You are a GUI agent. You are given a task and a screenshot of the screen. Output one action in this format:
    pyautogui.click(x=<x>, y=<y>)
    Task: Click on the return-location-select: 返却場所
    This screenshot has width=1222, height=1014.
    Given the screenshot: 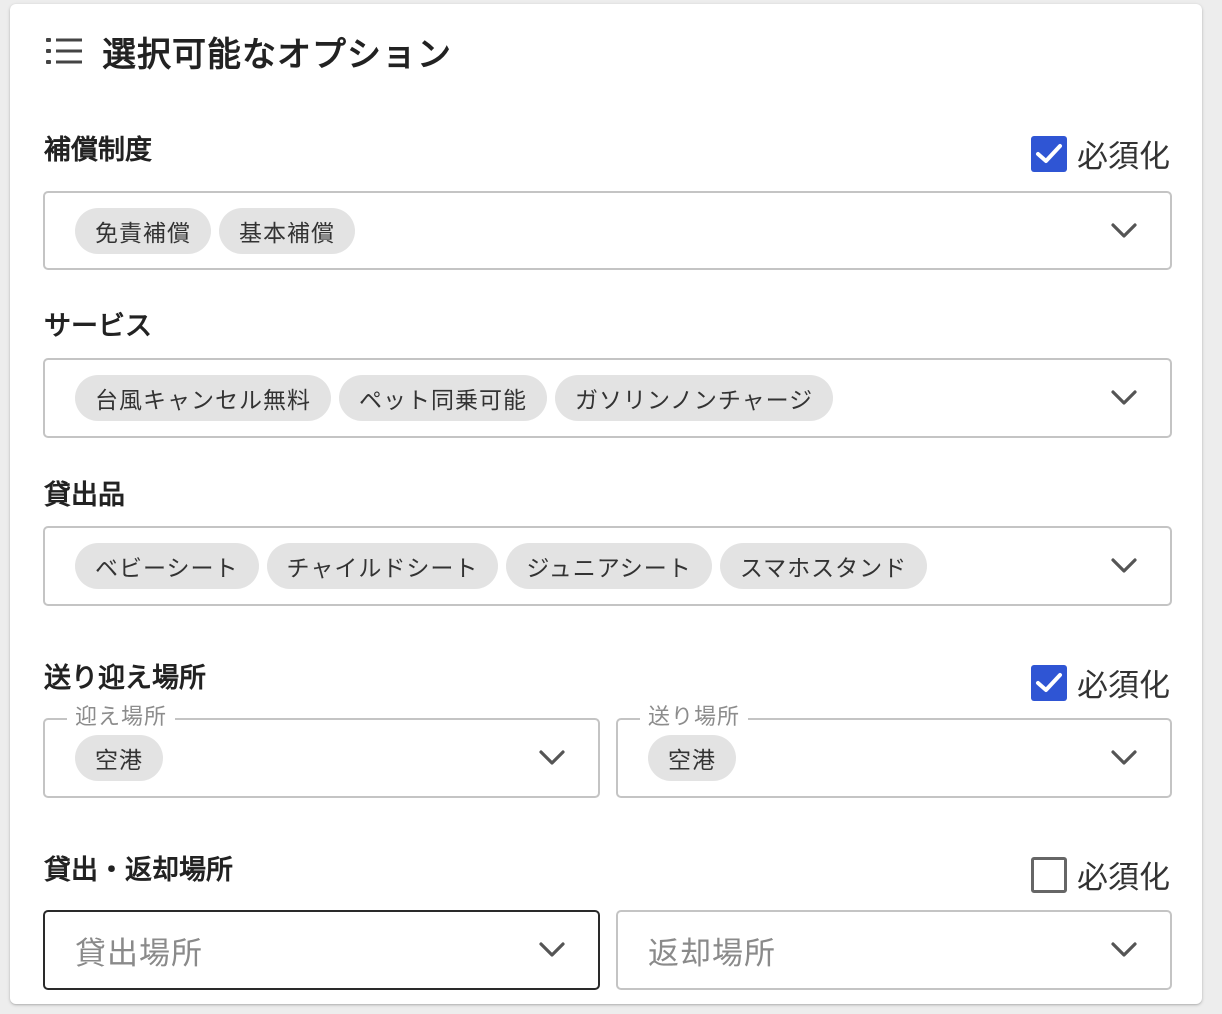 What is the action you would take?
    pyautogui.click(x=894, y=950)
    